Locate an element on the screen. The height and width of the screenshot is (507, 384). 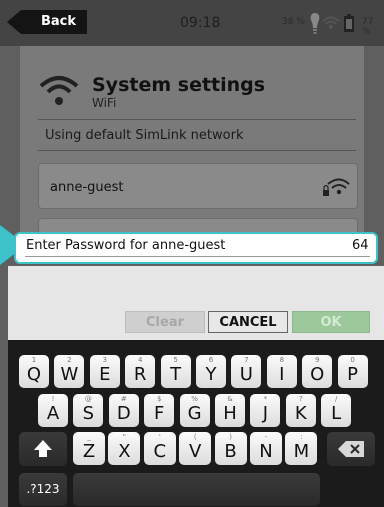
key-label: Y is located at coordinates (211, 374).